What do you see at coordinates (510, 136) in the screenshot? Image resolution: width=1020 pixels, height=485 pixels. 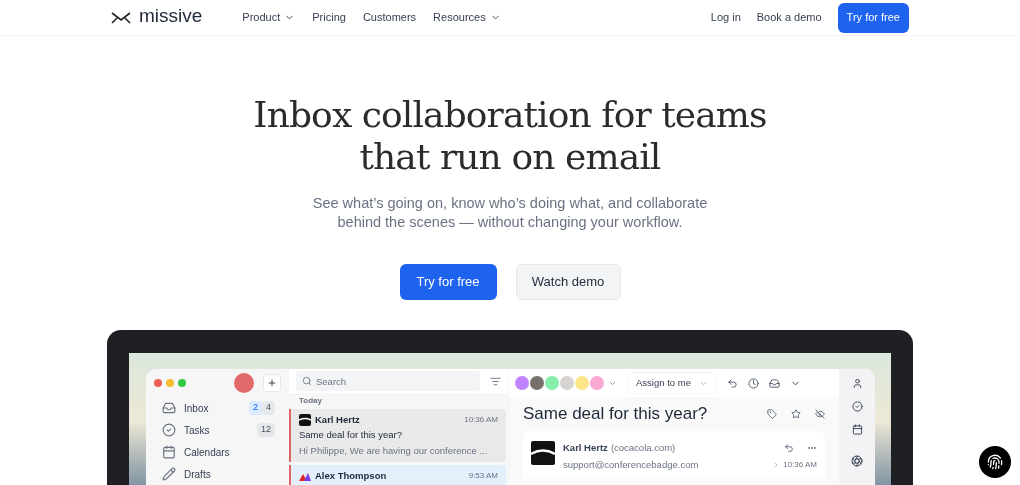 I see `hero-title: Inbox collaboration for teams that run on email` at bounding box center [510, 136].